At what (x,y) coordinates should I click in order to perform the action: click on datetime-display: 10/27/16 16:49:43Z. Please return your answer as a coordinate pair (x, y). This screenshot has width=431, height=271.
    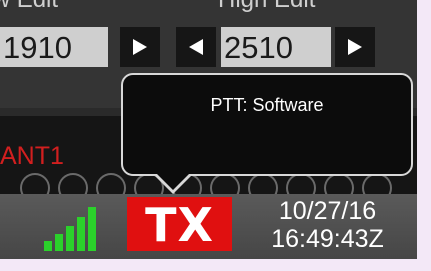
    Looking at the image, I should click on (327, 225).